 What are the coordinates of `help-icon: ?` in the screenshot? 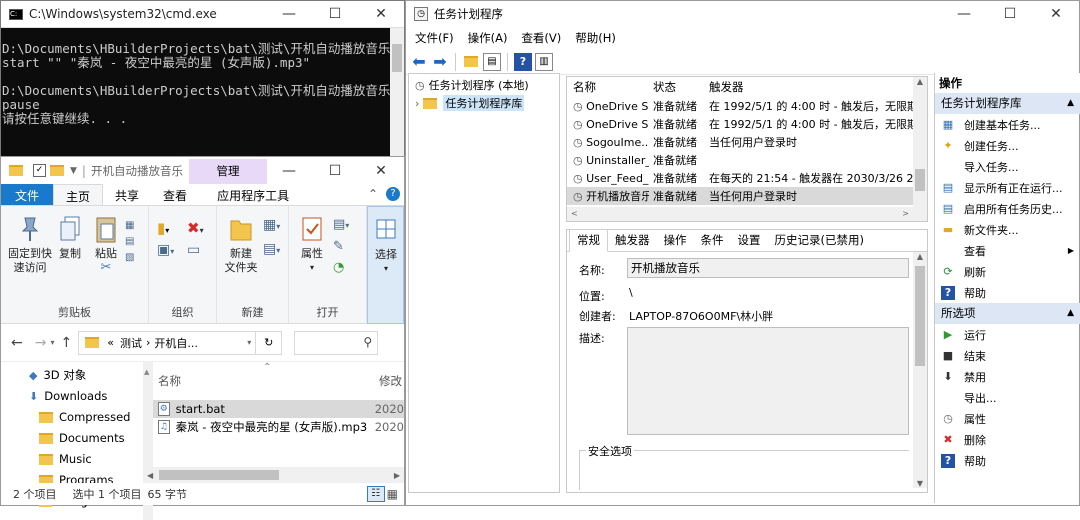 It's located at (393, 194).